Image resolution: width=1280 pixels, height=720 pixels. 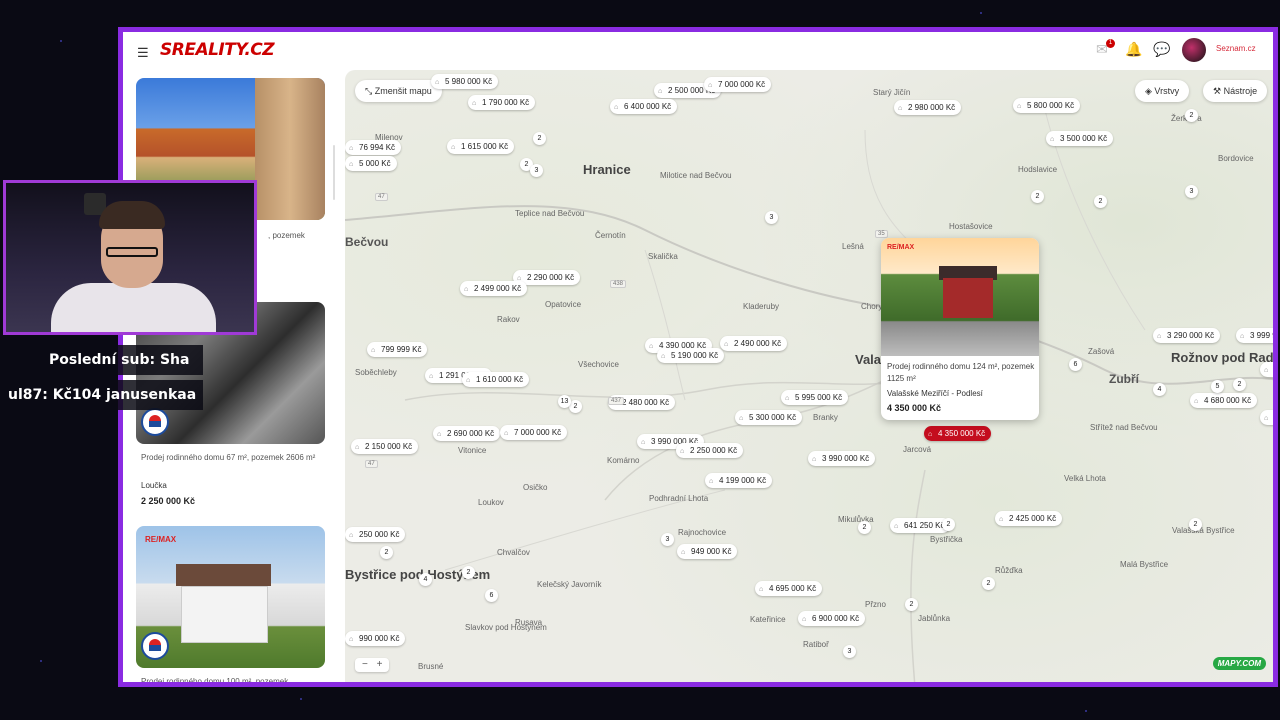 I want to click on price-pin: ⌂1 990 000 Kč, so click(x=1266, y=369).